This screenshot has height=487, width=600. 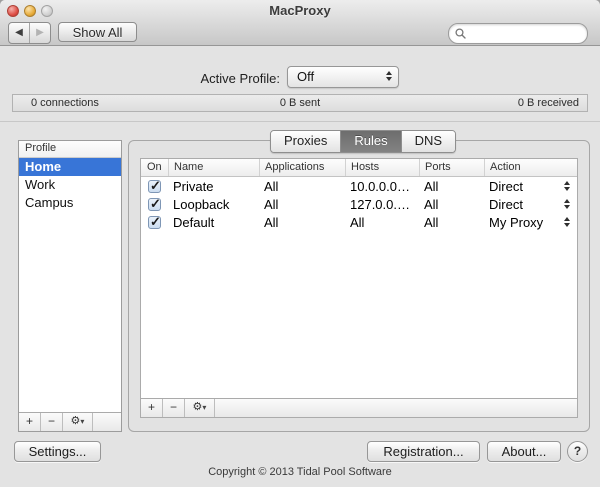 What do you see at coordinates (194, 222) in the screenshot?
I see `rule-name: Default` at bounding box center [194, 222].